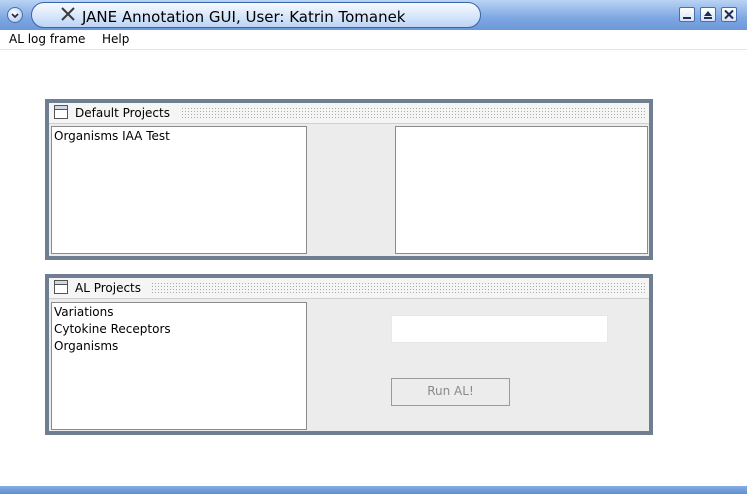  I want to click on close-icon, so click(729, 14).